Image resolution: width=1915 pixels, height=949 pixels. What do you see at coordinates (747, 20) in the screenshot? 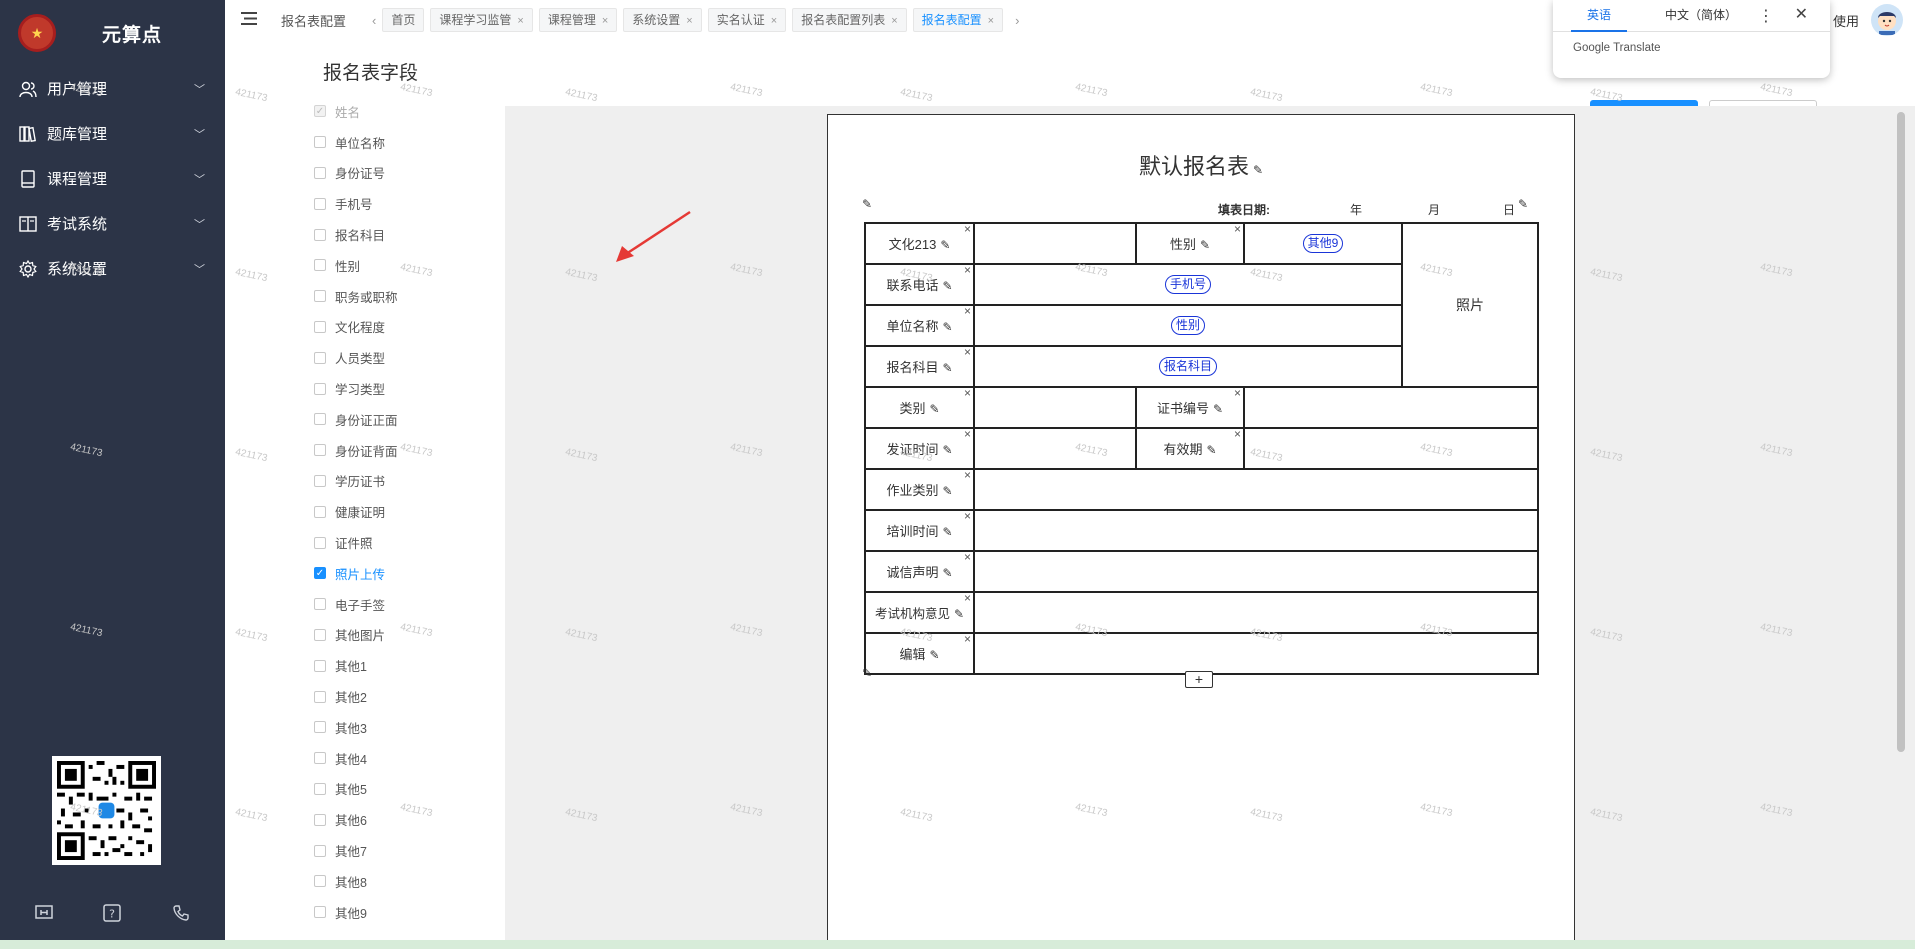
I see `tab-4: 实名认证 ×` at bounding box center [747, 20].